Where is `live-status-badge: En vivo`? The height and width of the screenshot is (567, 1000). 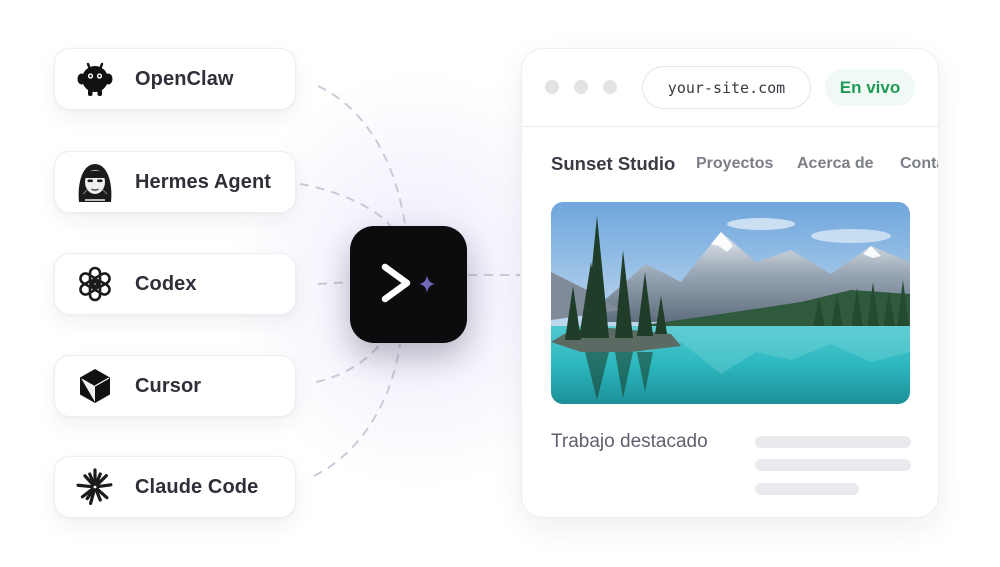
live-status-badge: En vivo is located at coordinates (870, 87).